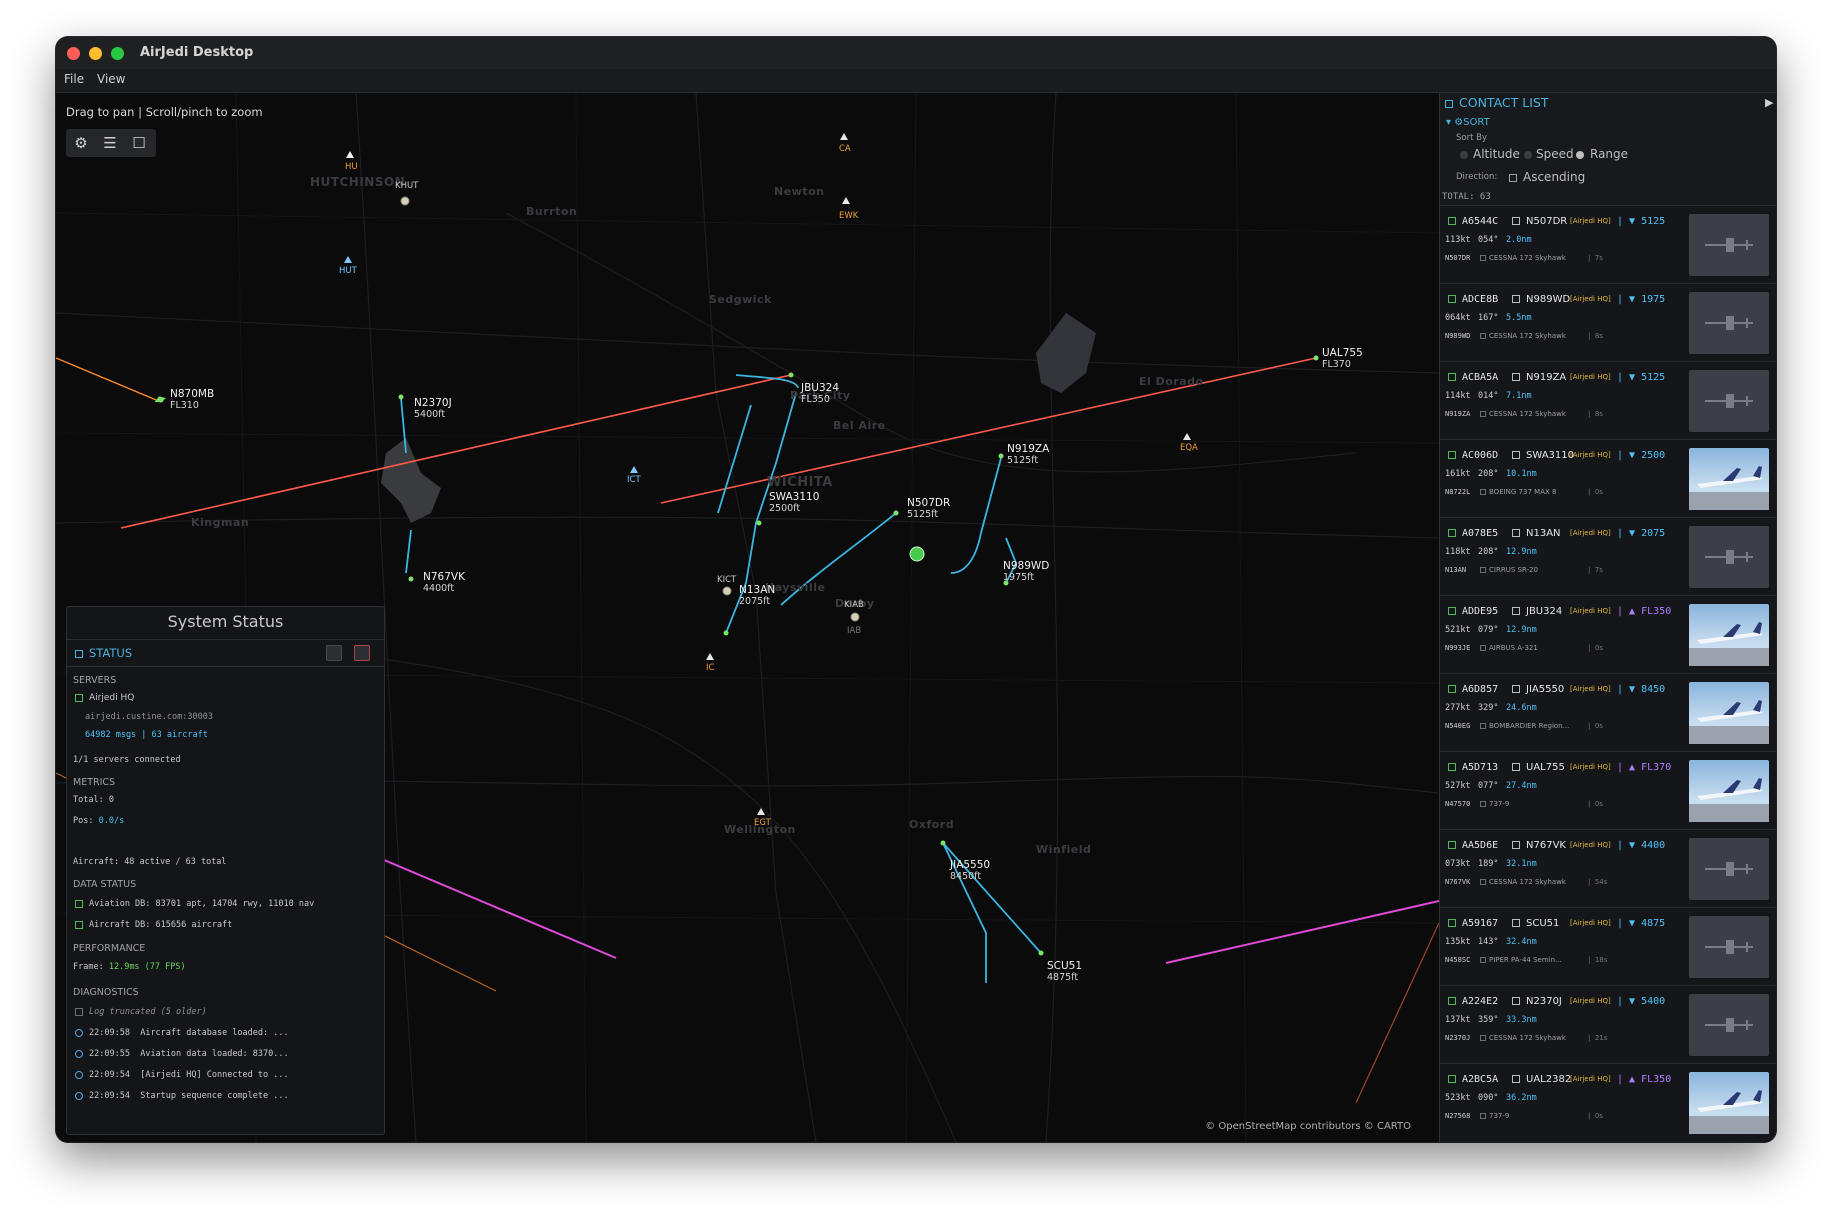 This screenshot has width=1833, height=1216. What do you see at coordinates (1464, 155) in the screenshot?
I see `sort-altitude-radio` at bounding box center [1464, 155].